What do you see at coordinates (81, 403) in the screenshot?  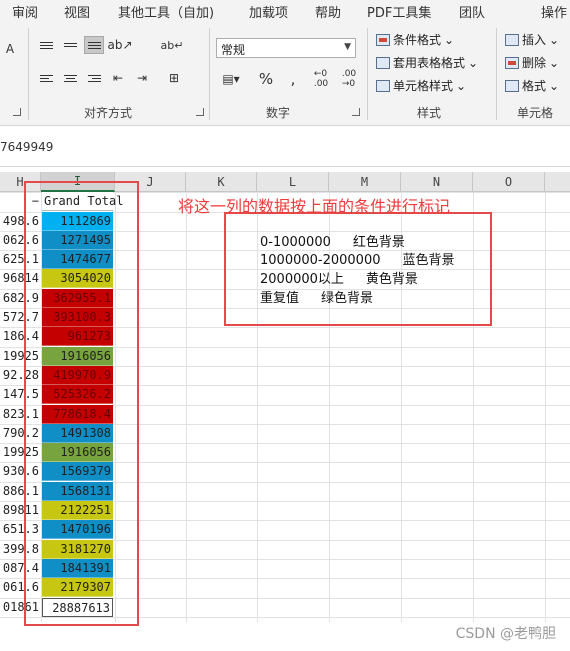 I see `column-highlight-box` at bounding box center [81, 403].